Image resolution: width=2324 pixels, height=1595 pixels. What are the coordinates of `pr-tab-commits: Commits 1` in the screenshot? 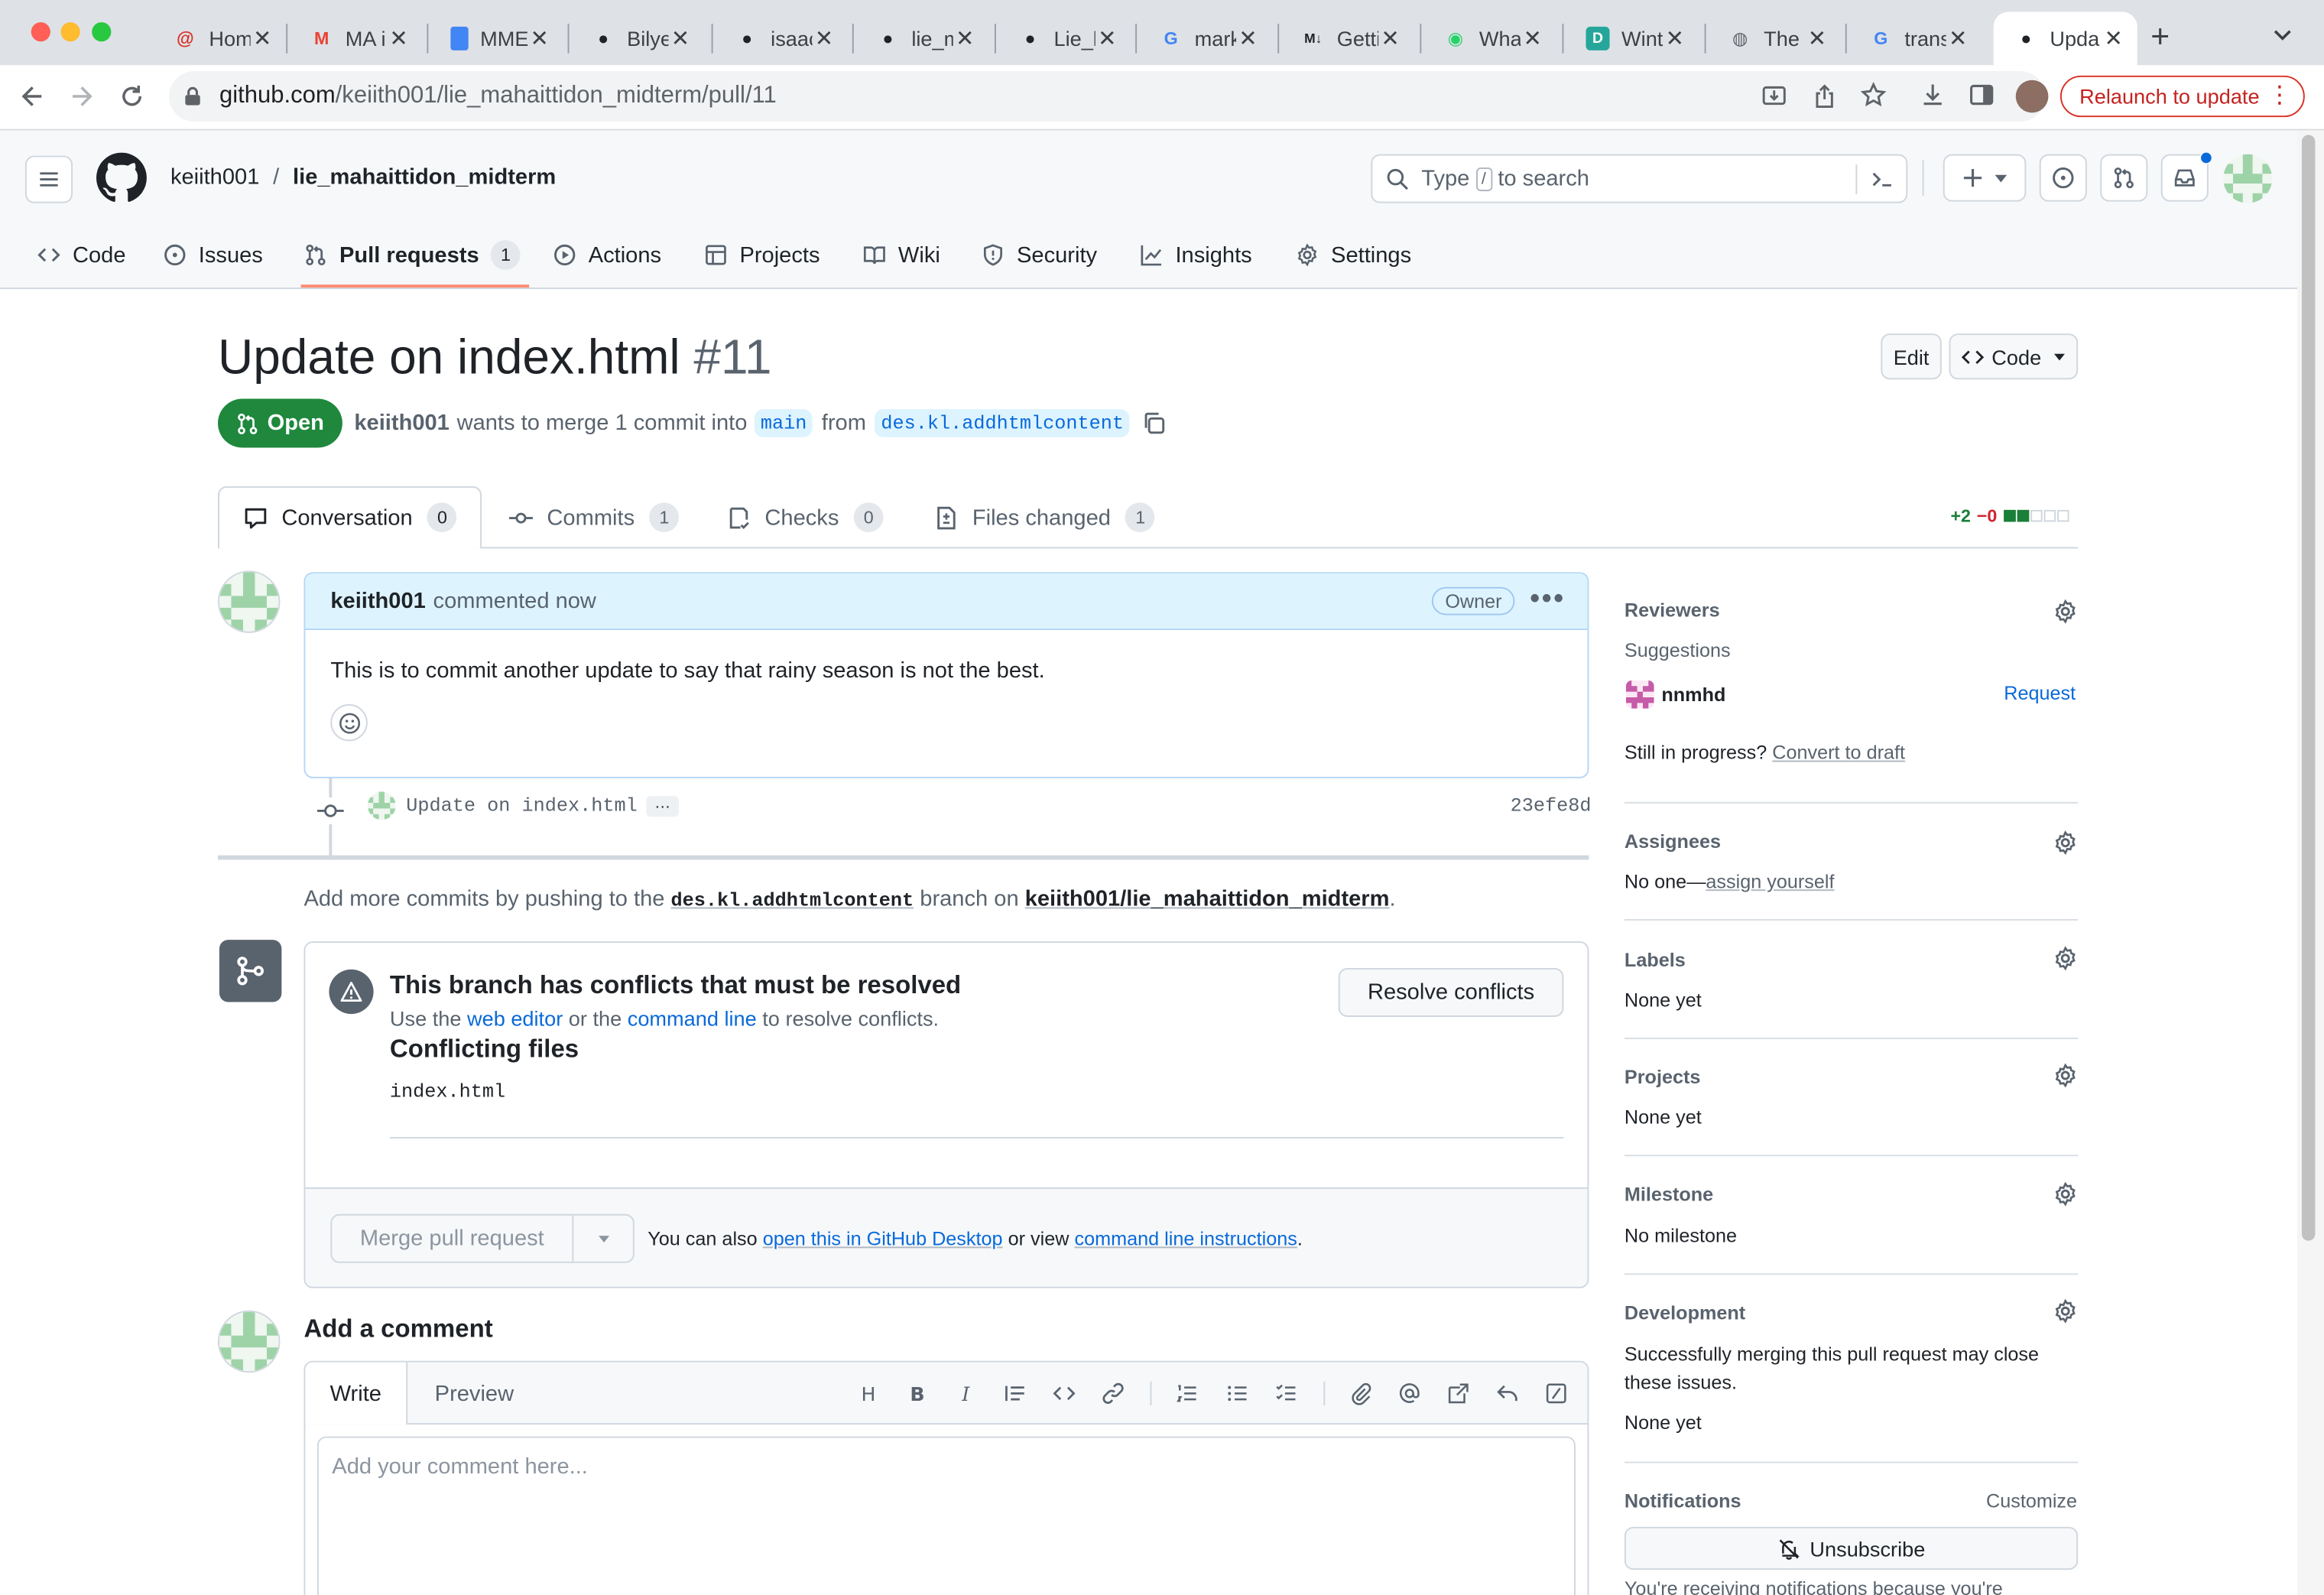 It's located at (594, 517).